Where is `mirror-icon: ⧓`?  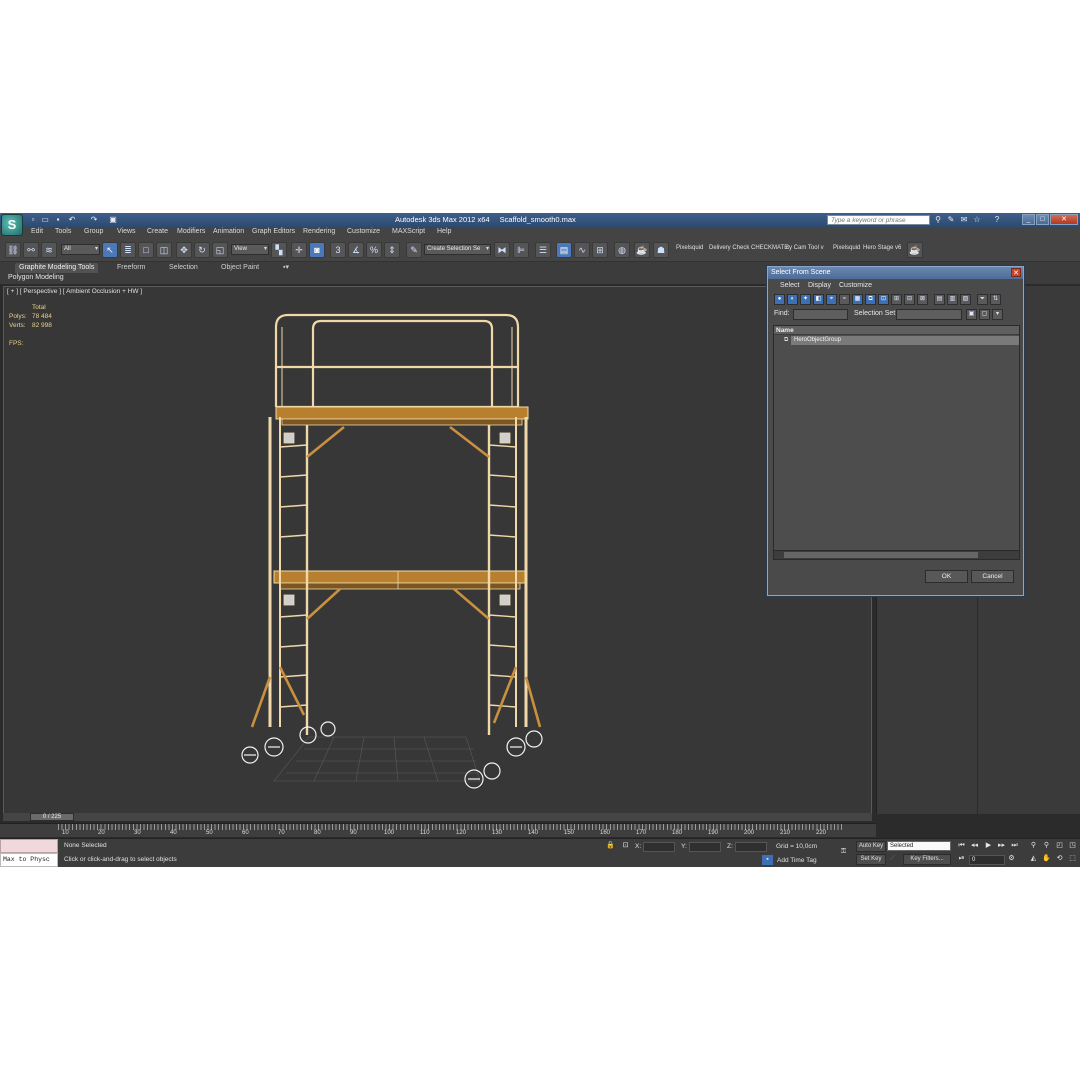 mirror-icon: ⧓ is located at coordinates (502, 250).